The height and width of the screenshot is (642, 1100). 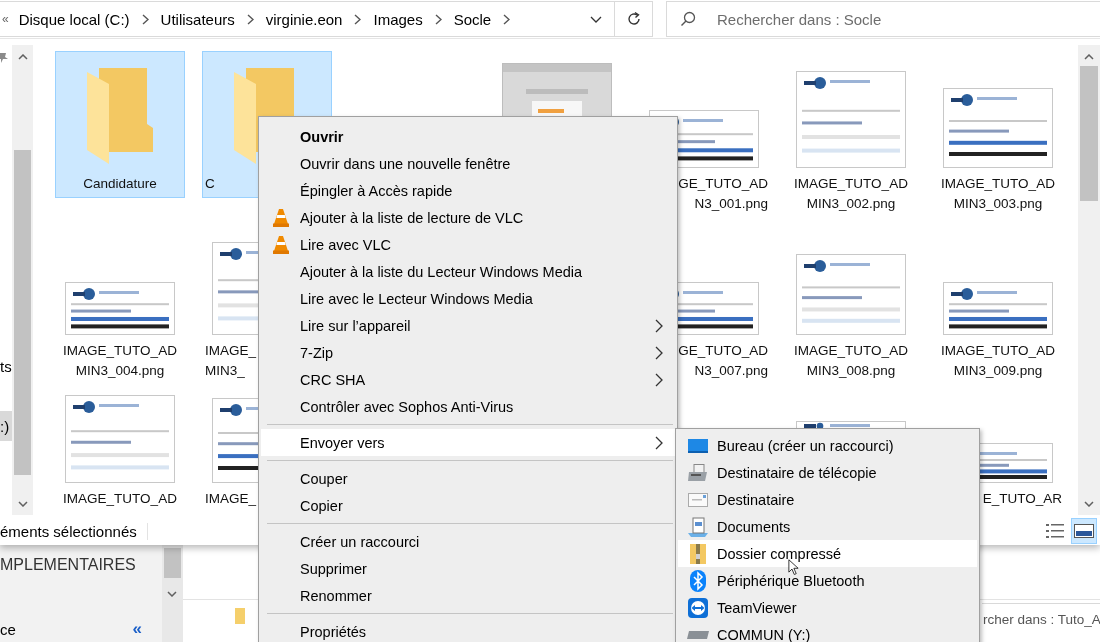 I want to click on file-name: IMAGE_ MIN3_, so click(x=230, y=361).